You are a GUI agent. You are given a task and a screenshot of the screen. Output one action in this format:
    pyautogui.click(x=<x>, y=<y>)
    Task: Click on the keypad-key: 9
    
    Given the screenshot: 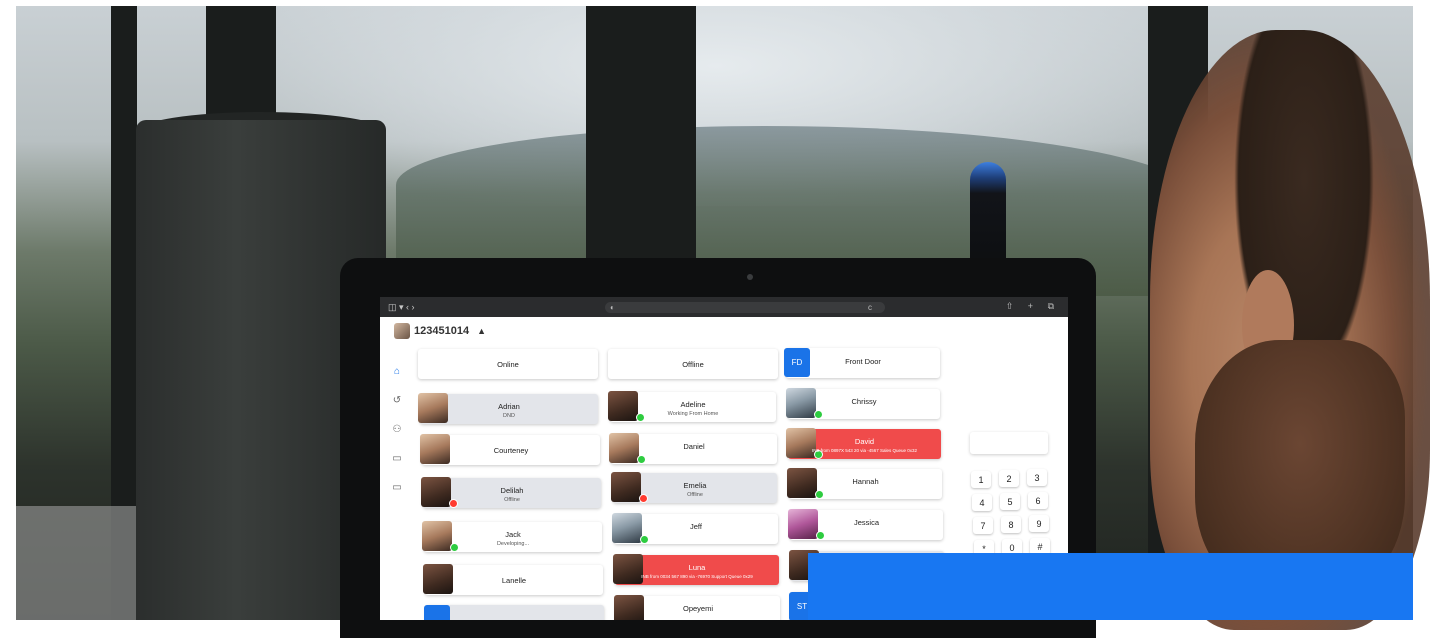 What is the action you would take?
    pyautogui.click(x=1039, y=523)
    